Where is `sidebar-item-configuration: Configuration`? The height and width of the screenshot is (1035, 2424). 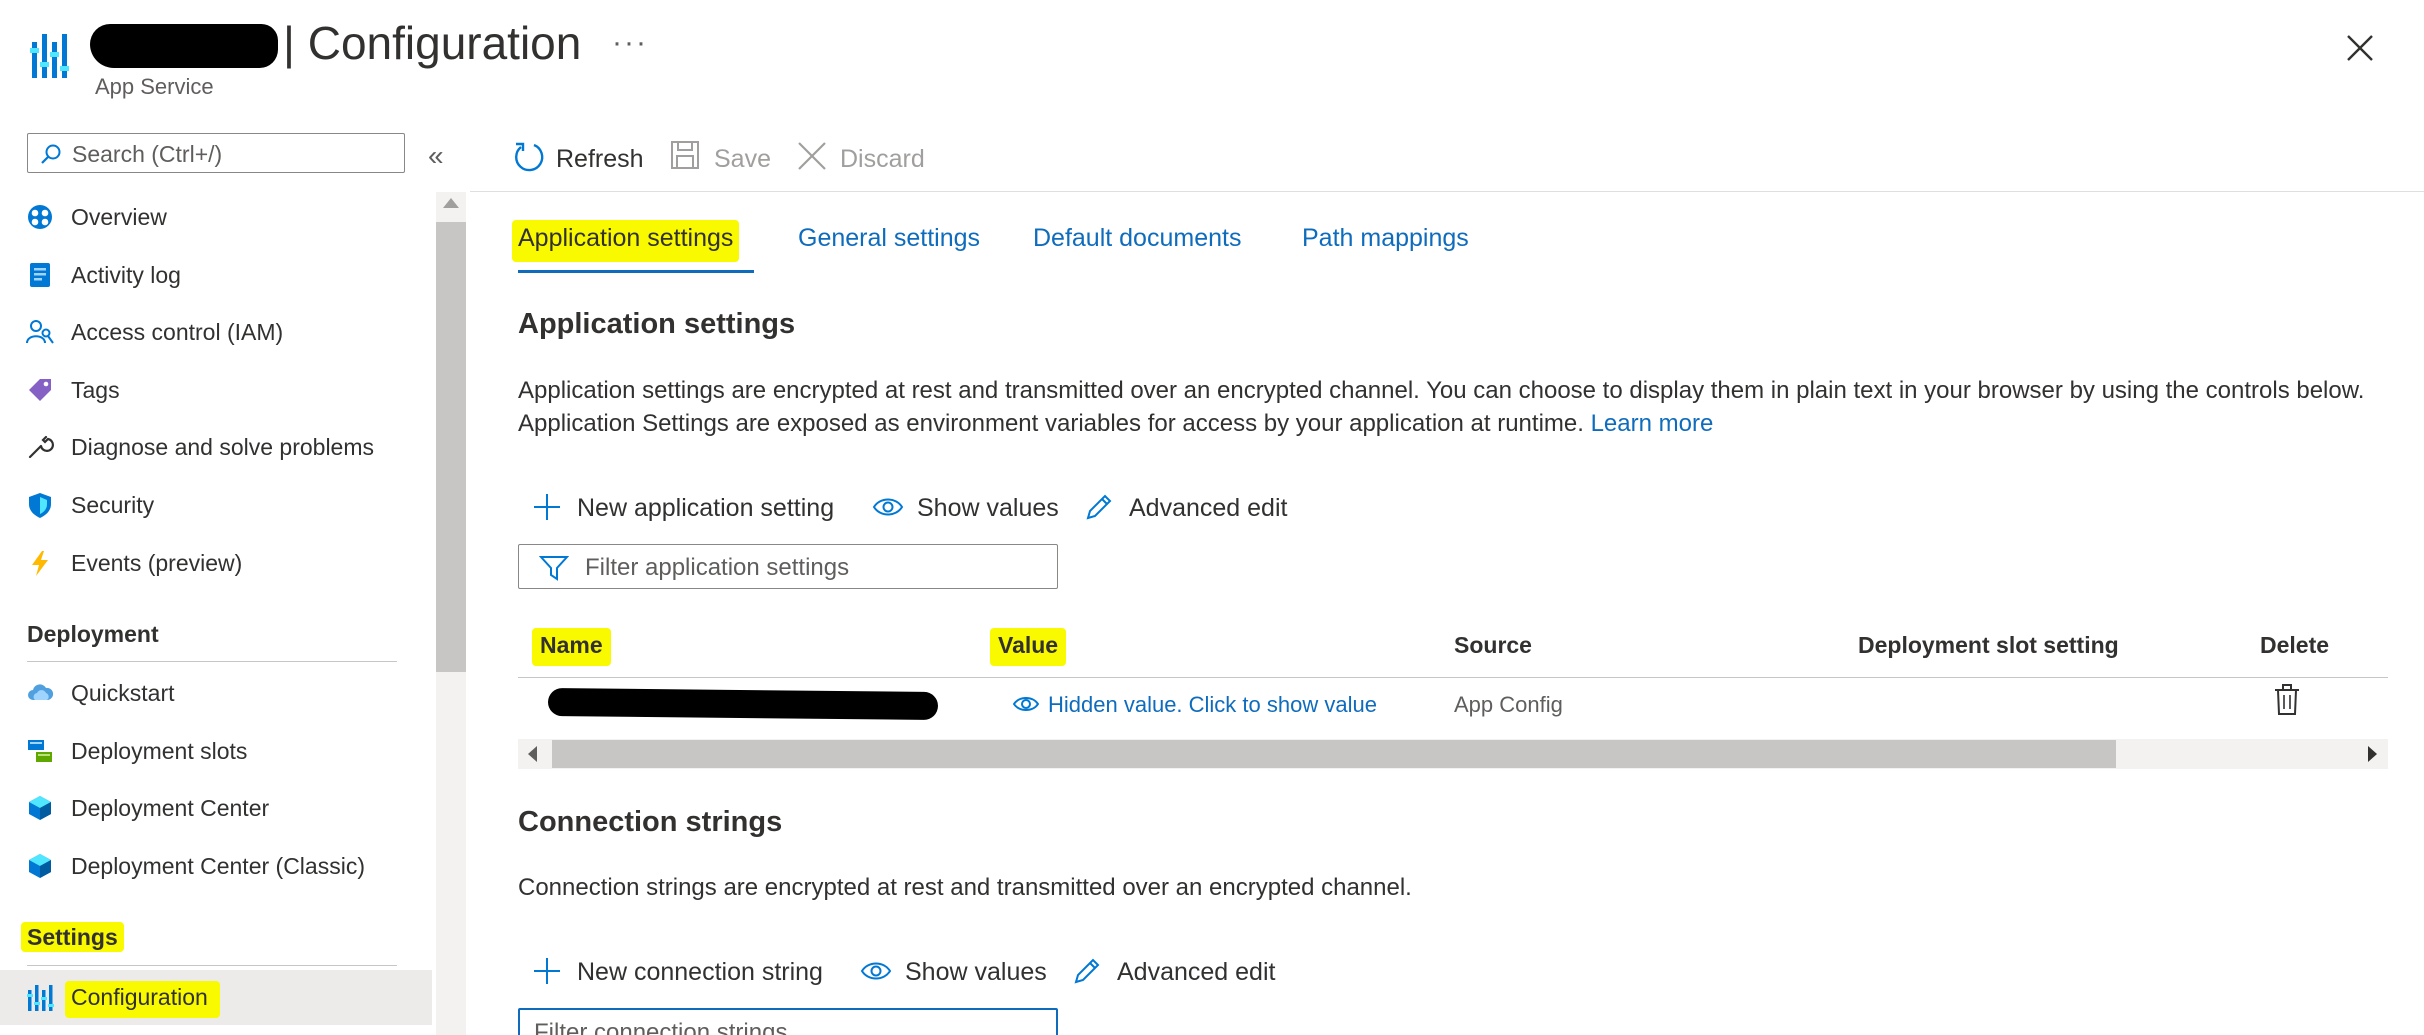
sidebar-item-configuration: Configuration is located at coordinates (216, 997).